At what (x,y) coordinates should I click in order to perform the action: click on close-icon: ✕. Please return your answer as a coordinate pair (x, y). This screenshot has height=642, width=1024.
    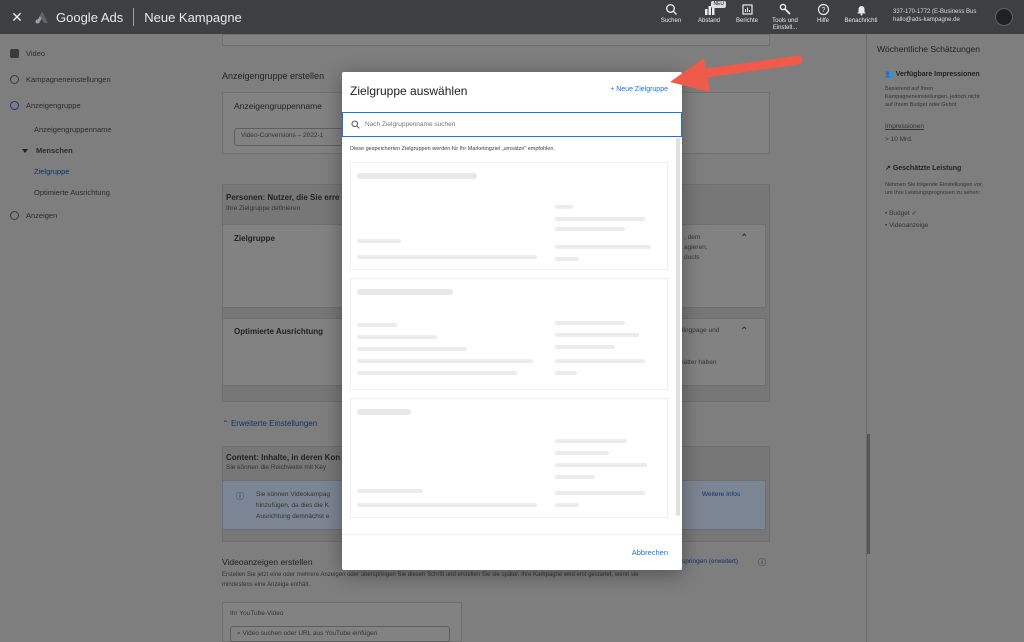
    Looking at the image, I should click on (17, 17).